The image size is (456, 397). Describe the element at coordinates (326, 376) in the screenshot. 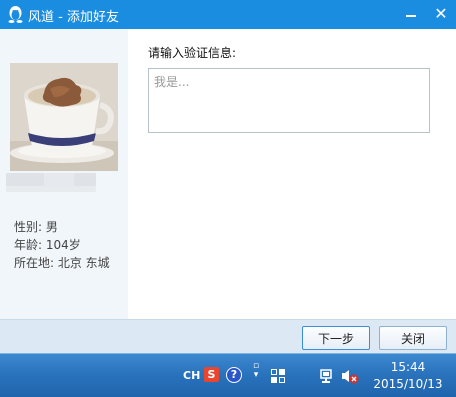

I see `network-icon` at that location.